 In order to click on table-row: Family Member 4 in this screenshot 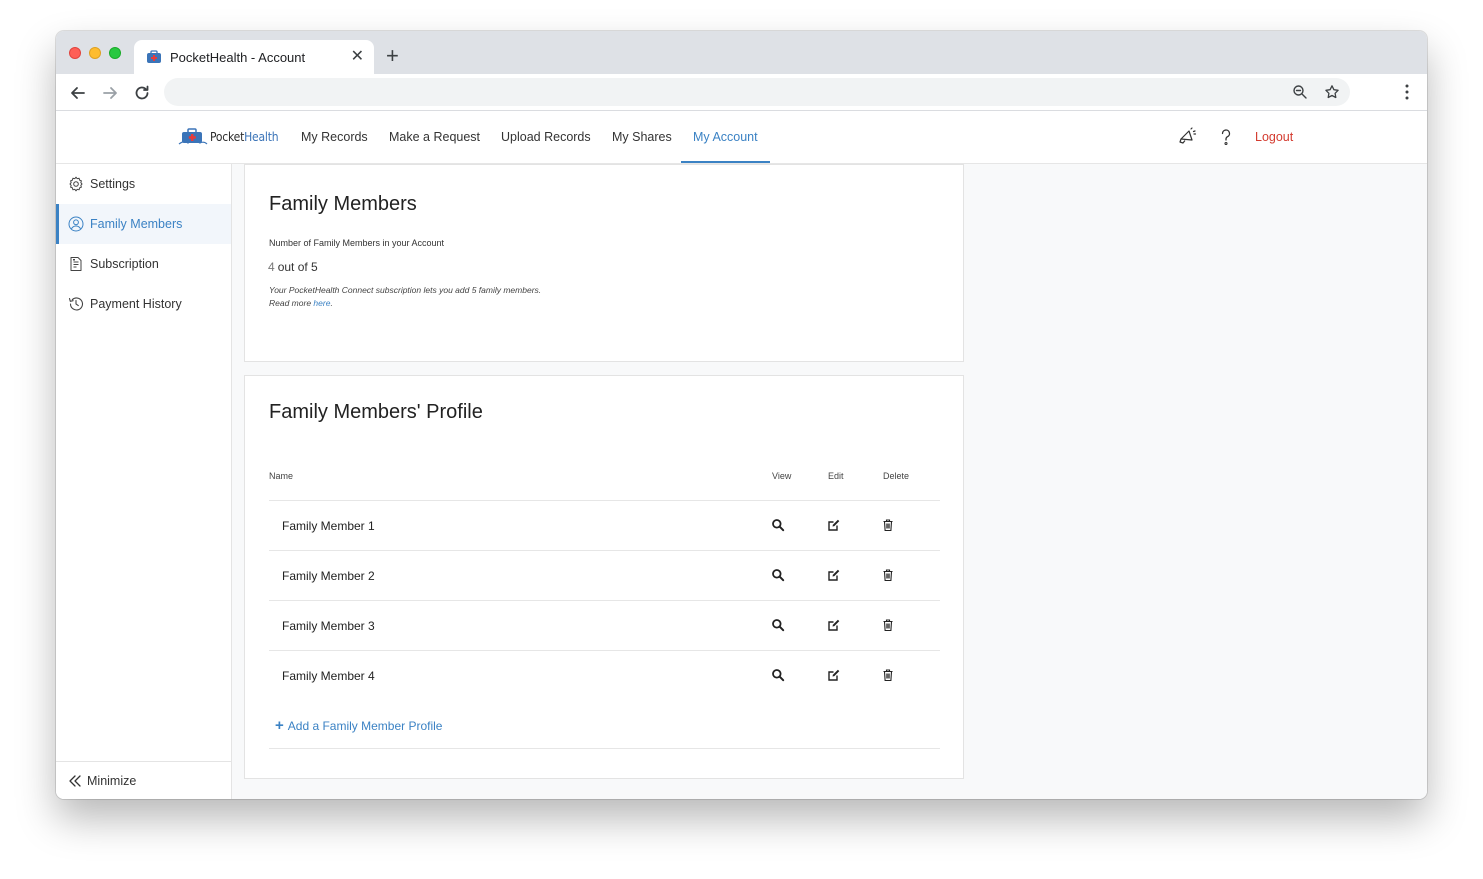, I will do `click(604, 675)`.